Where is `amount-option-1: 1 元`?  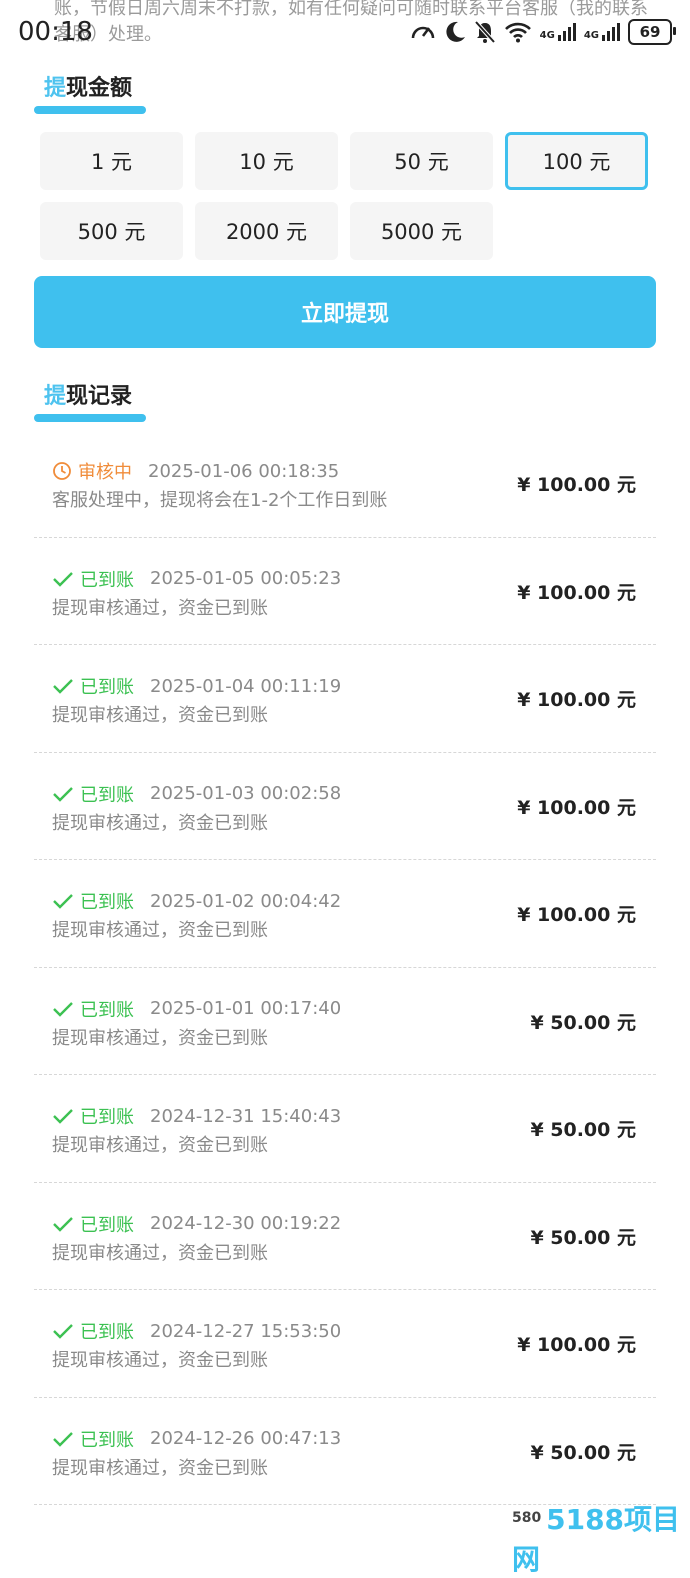 amount-option-1: 1 元 is located at coordinates (111, 161).